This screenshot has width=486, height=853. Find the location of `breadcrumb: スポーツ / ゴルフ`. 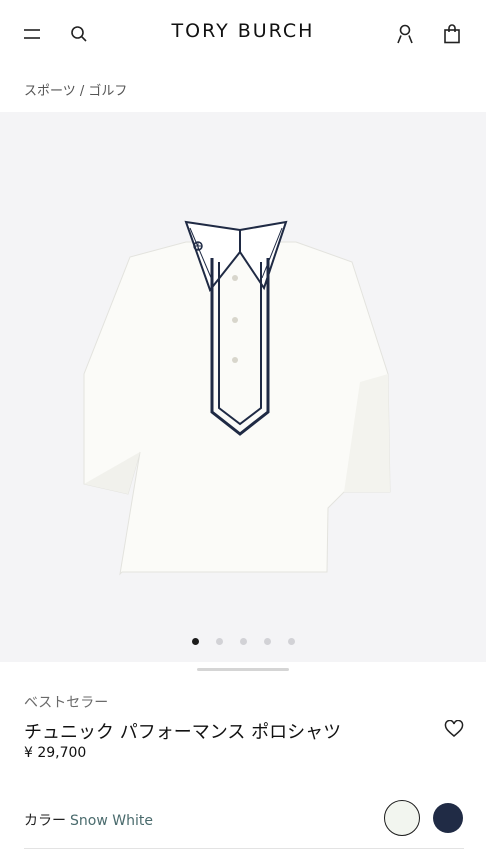

breadcrumb: スポーツ / ゴルフ is located at coordinates (75, 89).